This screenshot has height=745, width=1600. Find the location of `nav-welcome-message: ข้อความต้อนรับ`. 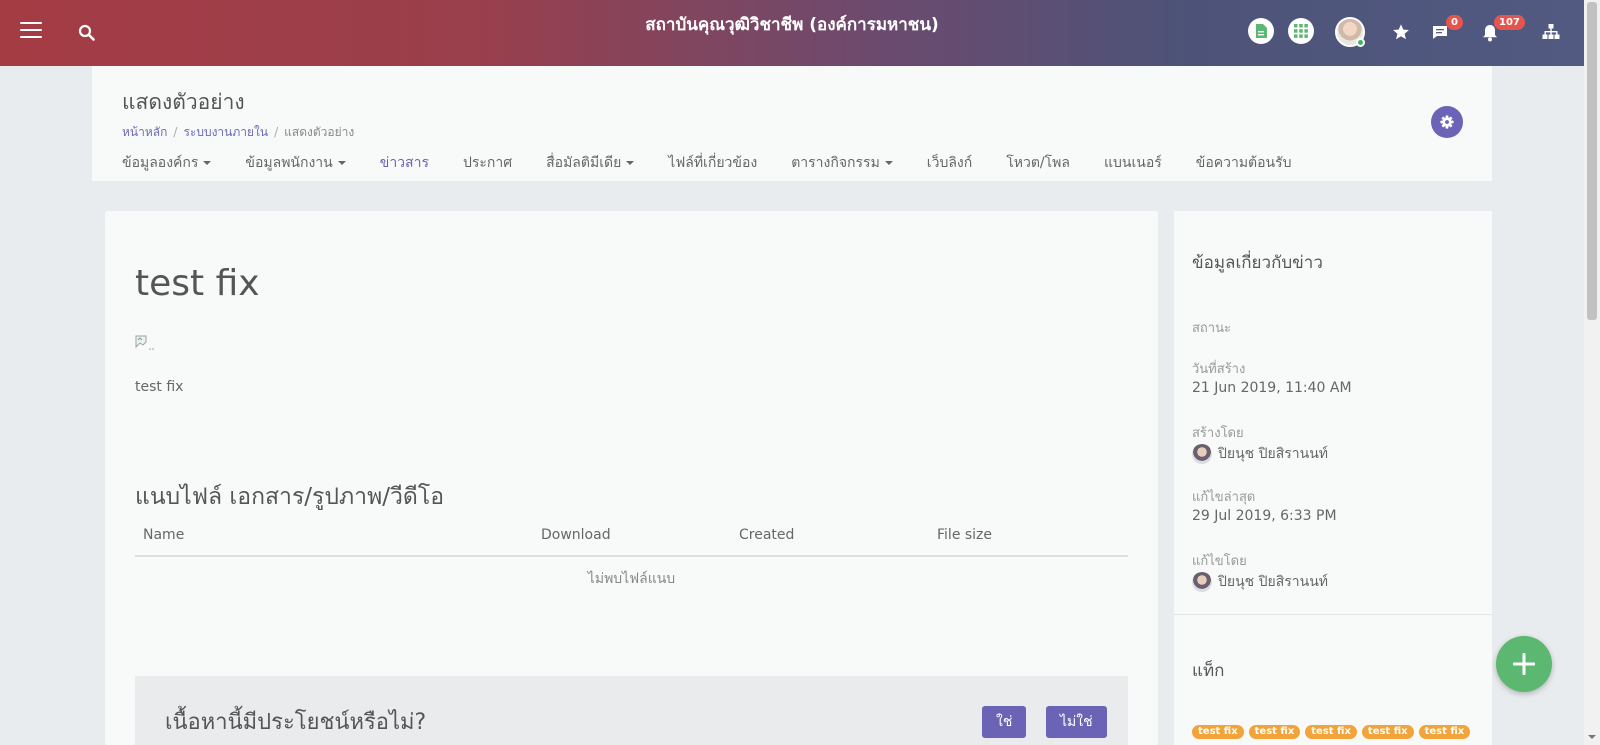

nav-welcome-message: ข้อความต้อนรับ is located at coordinates (1244, 163).